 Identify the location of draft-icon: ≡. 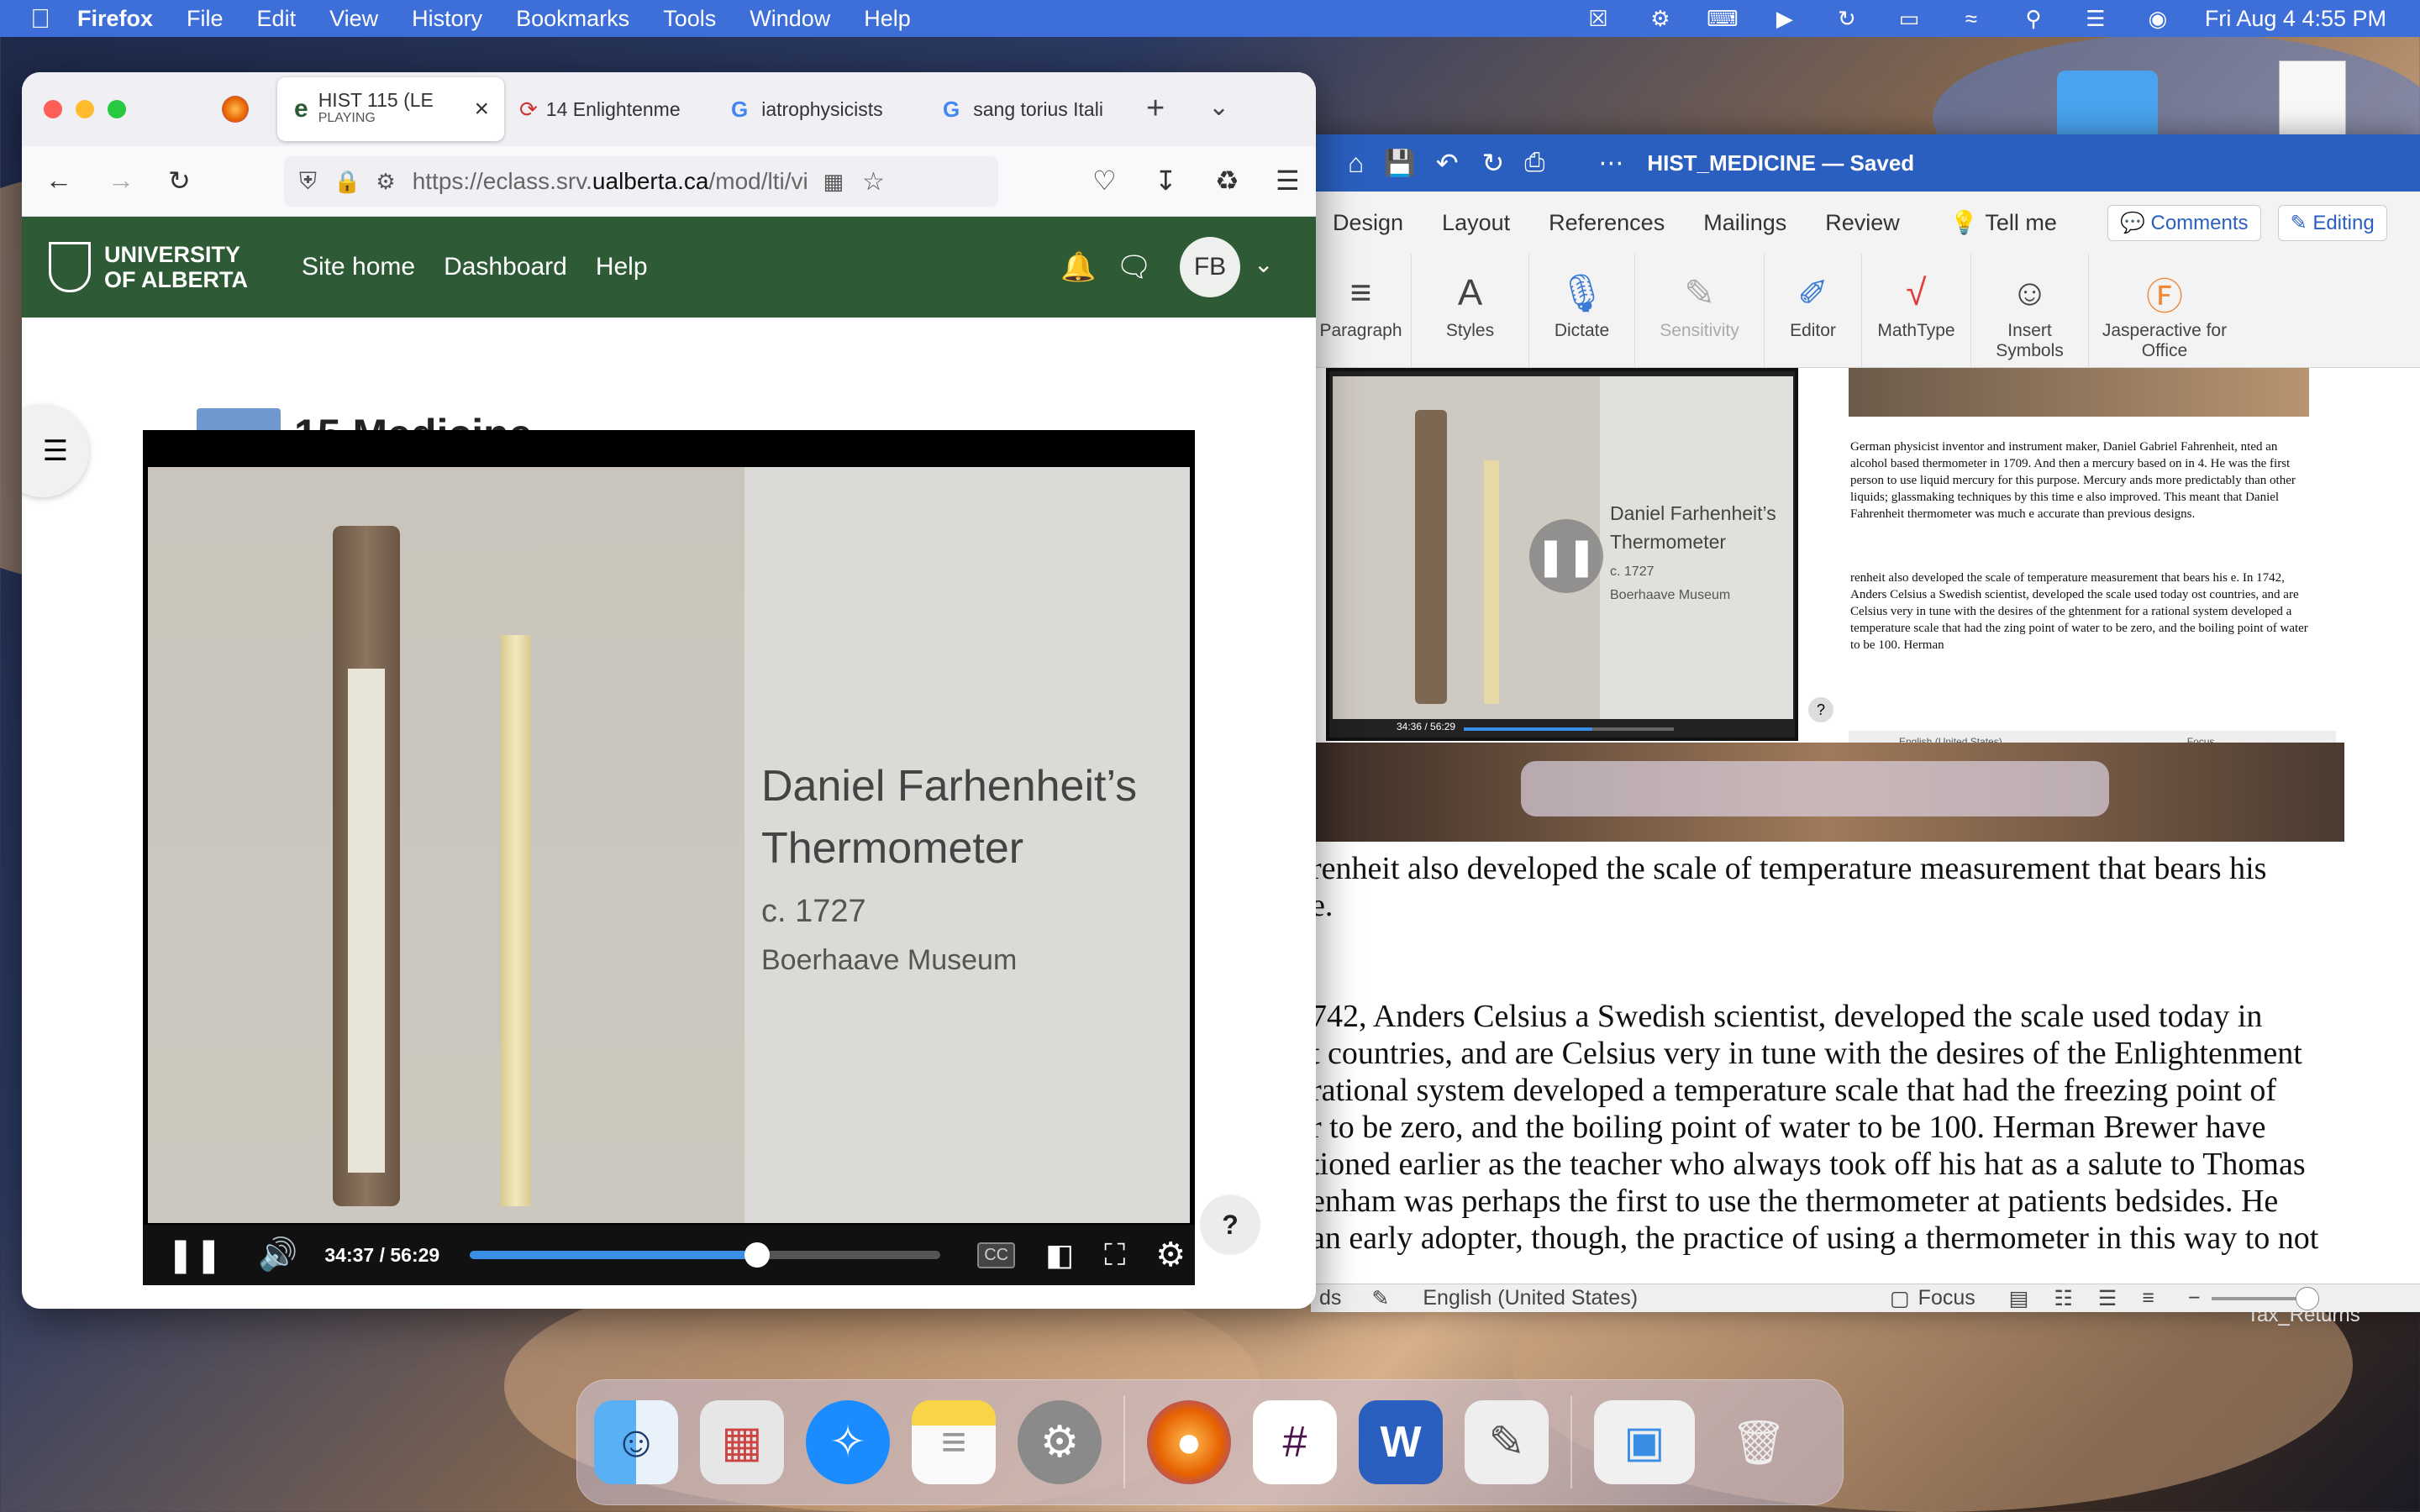
(2148, 1298).